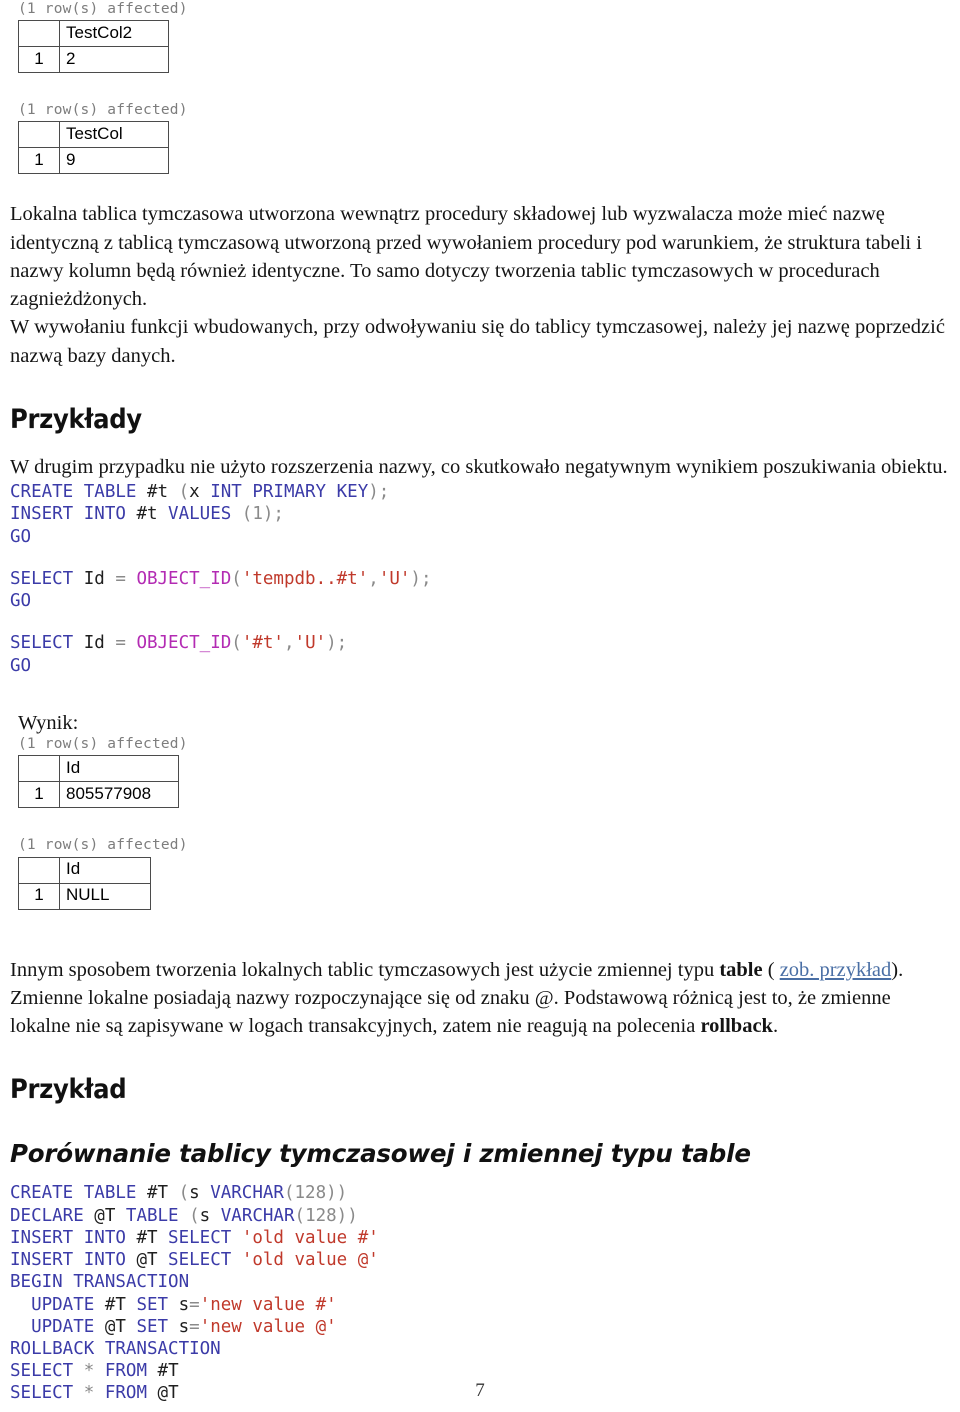  What do you see at coordinates (268, 1304) in the screenshot?
I see `code-token: 'new value #'` at bounding box center [268, 1304].